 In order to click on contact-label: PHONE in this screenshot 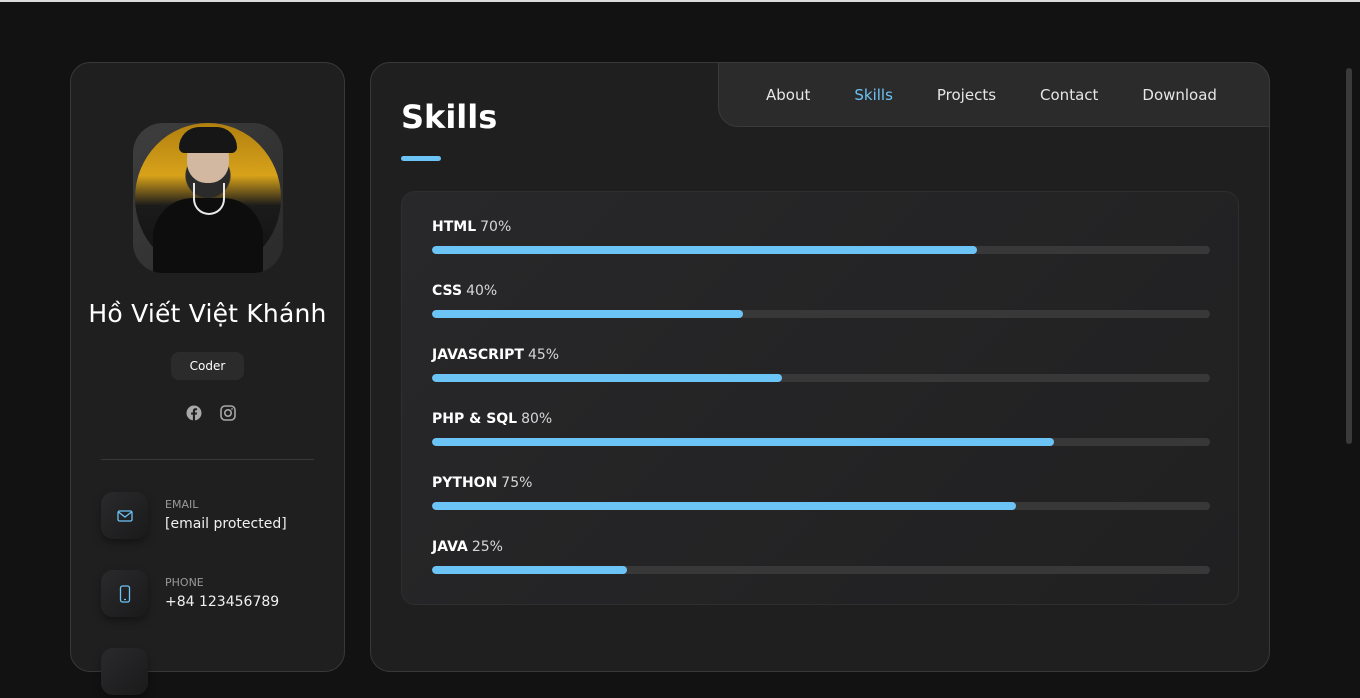, I will do `click(184, 582)`.